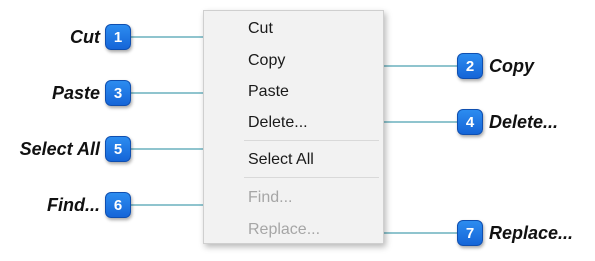  I want to click on callout-badge-4: 4, so click(470, 122).